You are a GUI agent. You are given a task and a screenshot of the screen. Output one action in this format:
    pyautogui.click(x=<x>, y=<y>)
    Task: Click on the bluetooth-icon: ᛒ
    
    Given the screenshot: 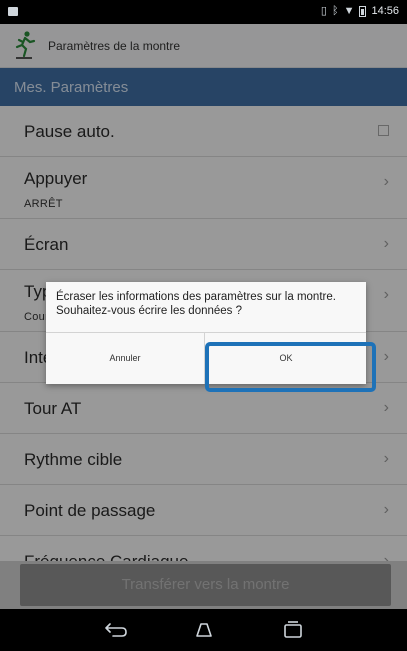 What is the action you would take?
    pyautogui.click(x=335, y=11)
    